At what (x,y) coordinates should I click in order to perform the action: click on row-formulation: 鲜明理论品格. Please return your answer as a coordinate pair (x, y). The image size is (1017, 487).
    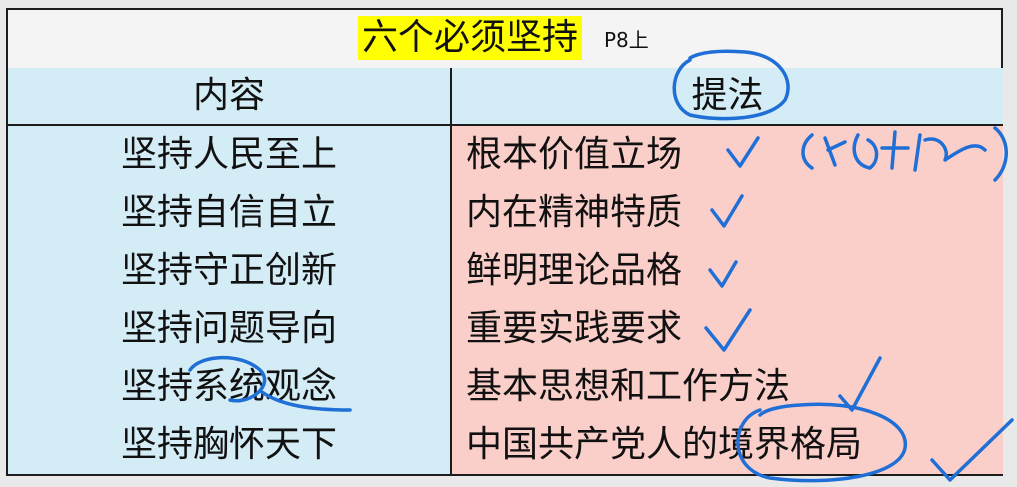
    Looking at the image, I should click on (727, 271).